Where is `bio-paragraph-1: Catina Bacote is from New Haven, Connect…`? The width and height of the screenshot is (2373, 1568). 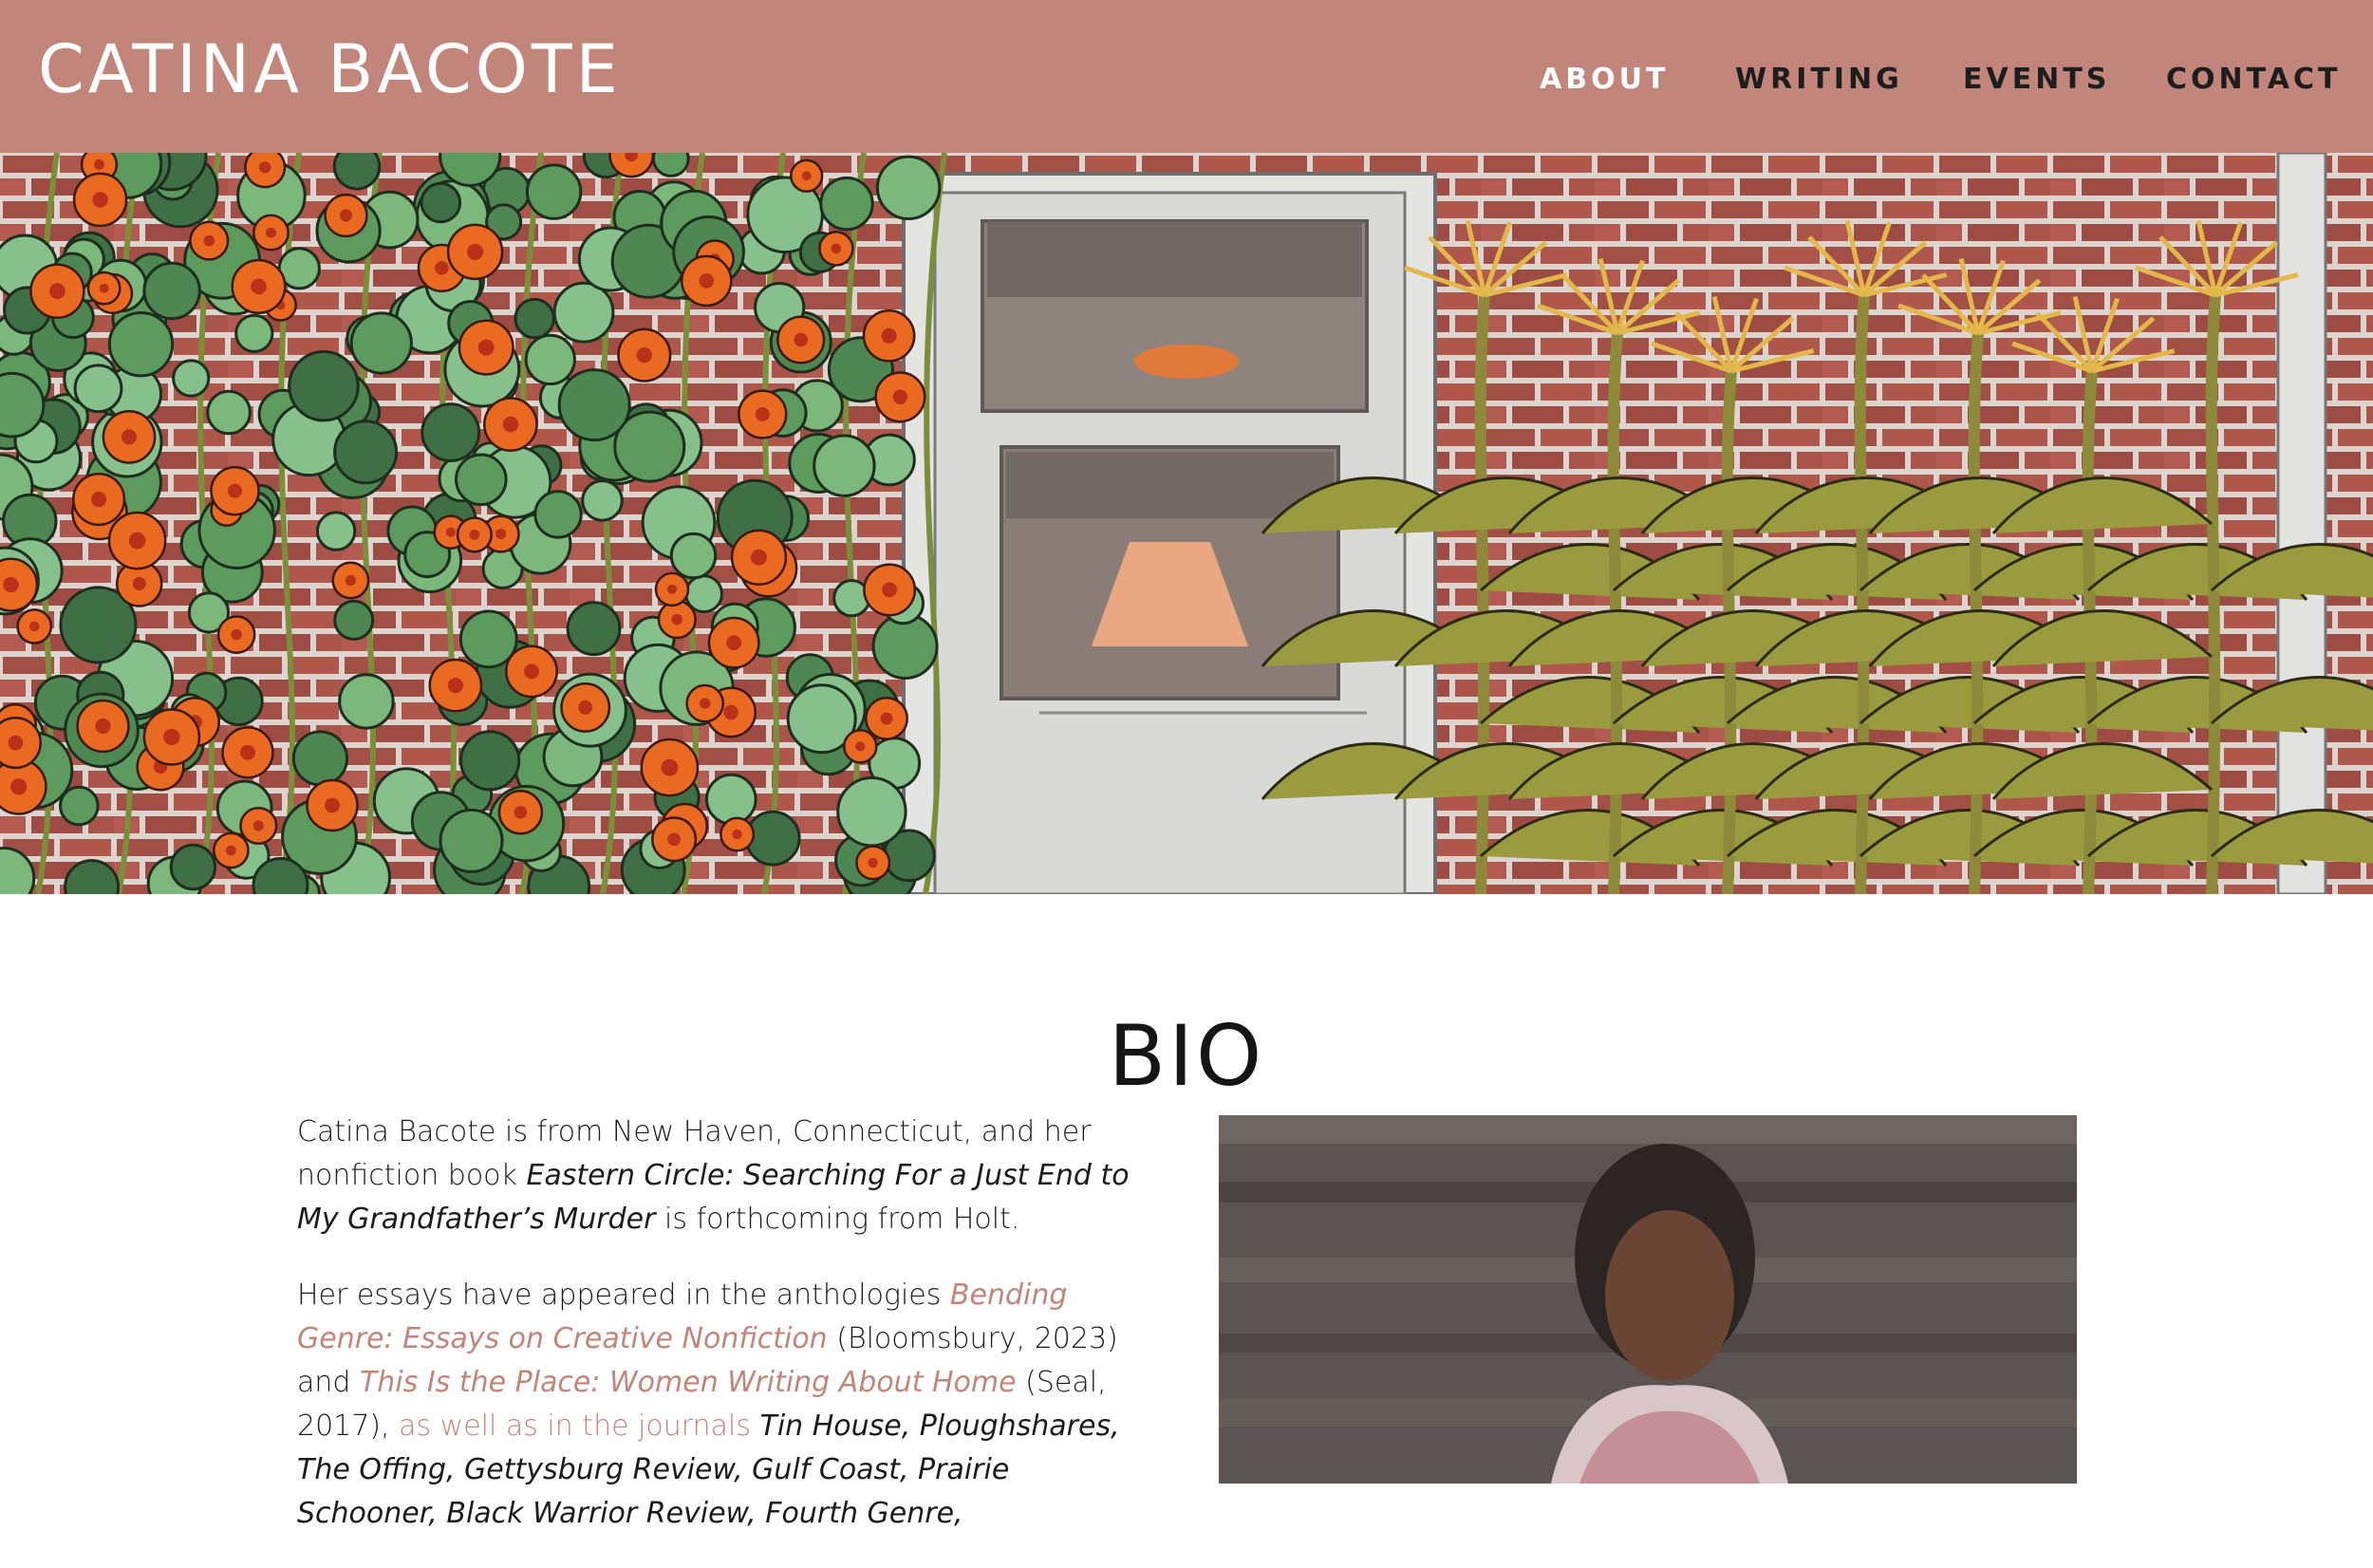
bio-paragraph-1: Catina Bacote is from New Haven, Connect… is located at coordinates (724, 1176).